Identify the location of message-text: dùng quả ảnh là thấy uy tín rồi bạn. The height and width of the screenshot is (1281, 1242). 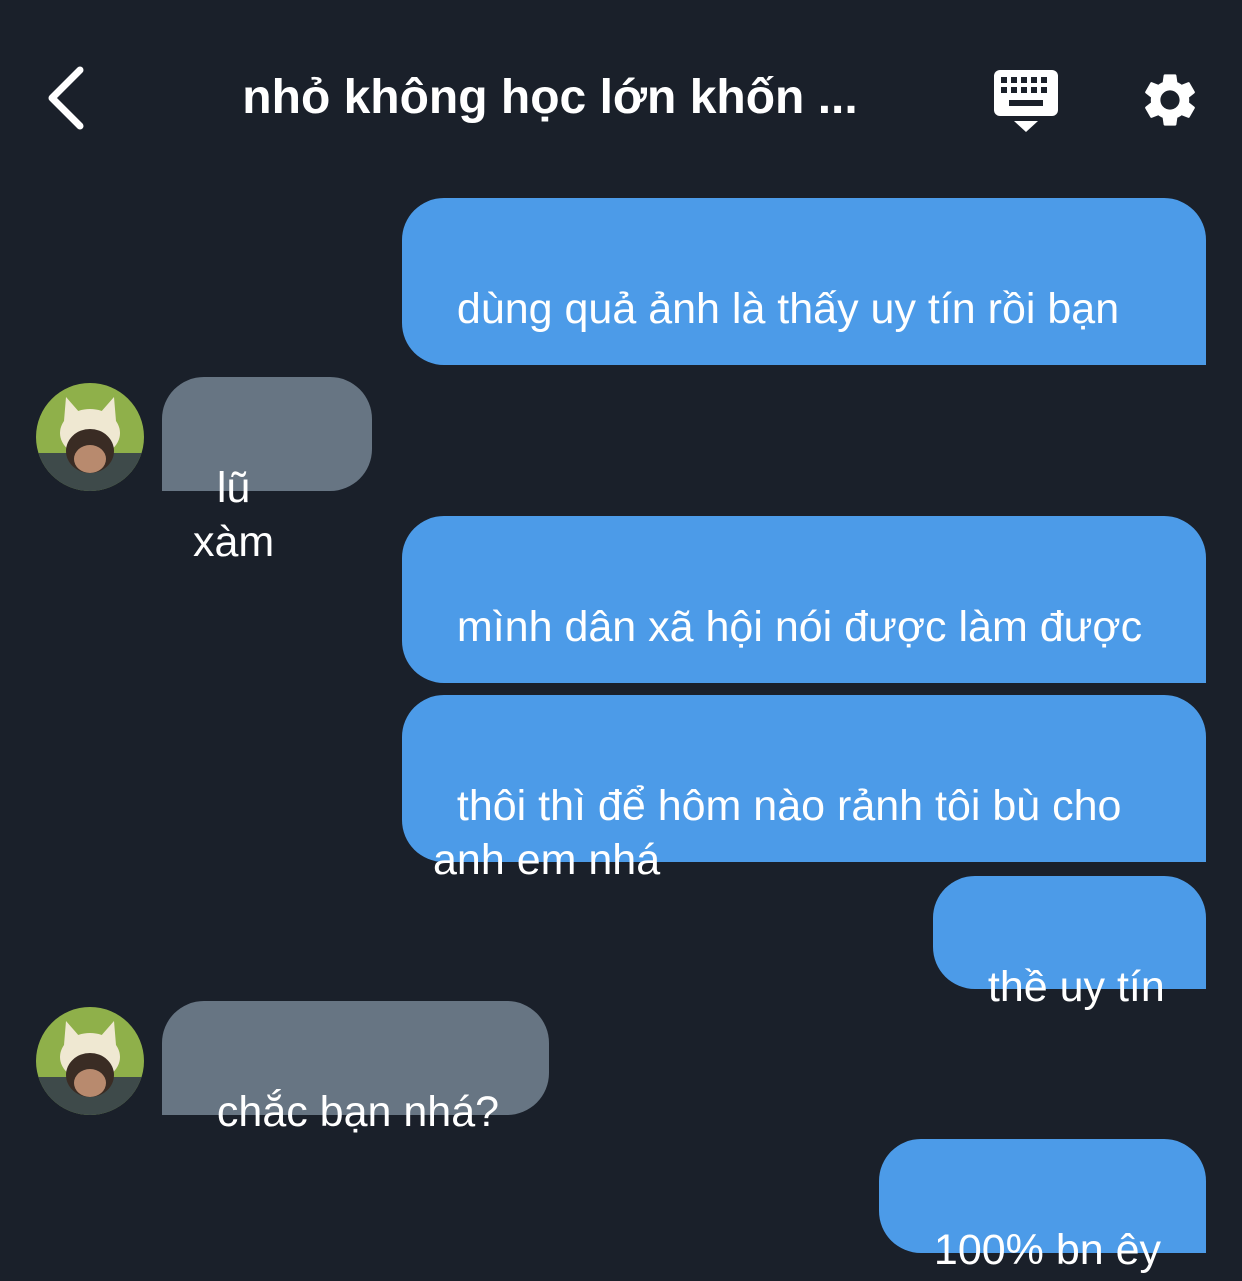
(788, 309).